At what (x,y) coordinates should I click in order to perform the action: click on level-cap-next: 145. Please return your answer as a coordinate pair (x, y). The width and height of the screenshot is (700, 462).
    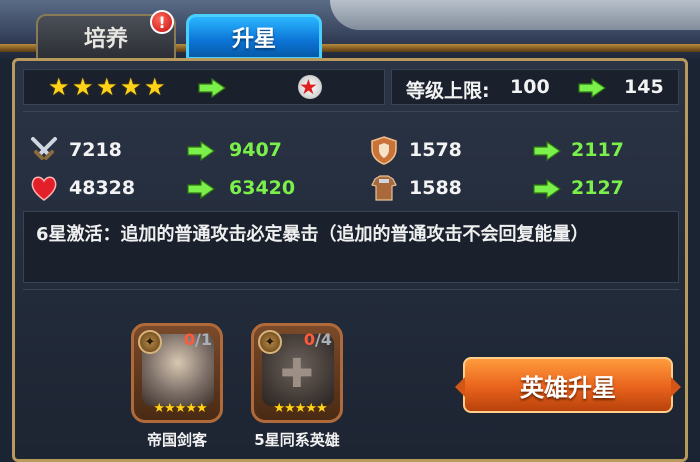
    Looking at the image, I should click on (644, 87).